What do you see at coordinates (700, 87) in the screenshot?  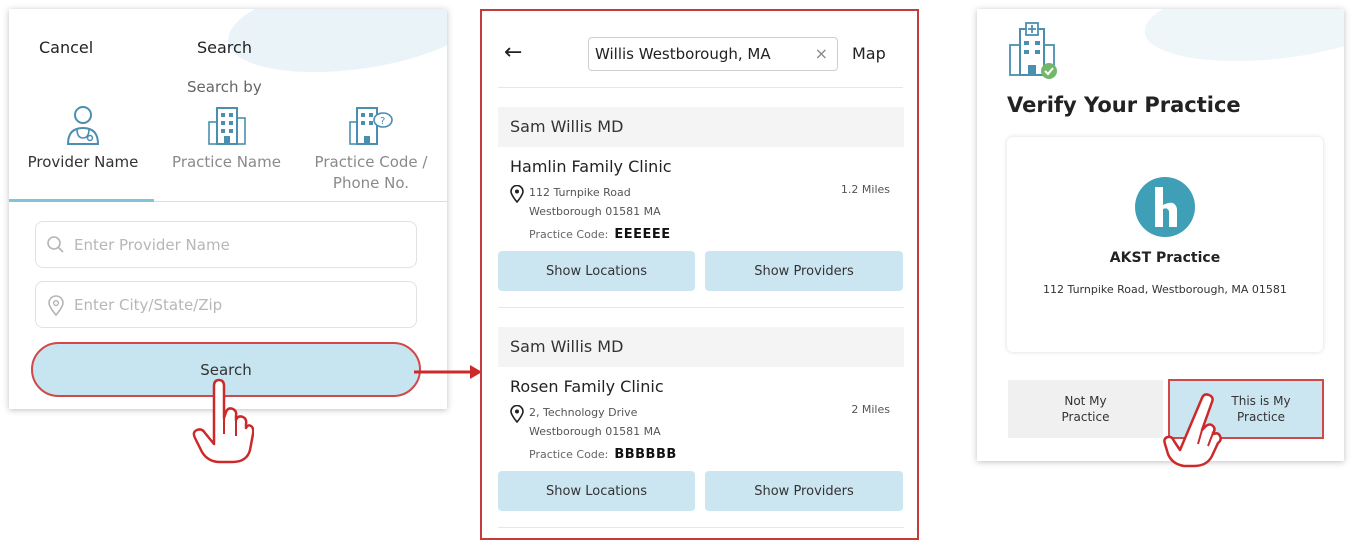 I see `header-divider` at bounding box center [700, 87].